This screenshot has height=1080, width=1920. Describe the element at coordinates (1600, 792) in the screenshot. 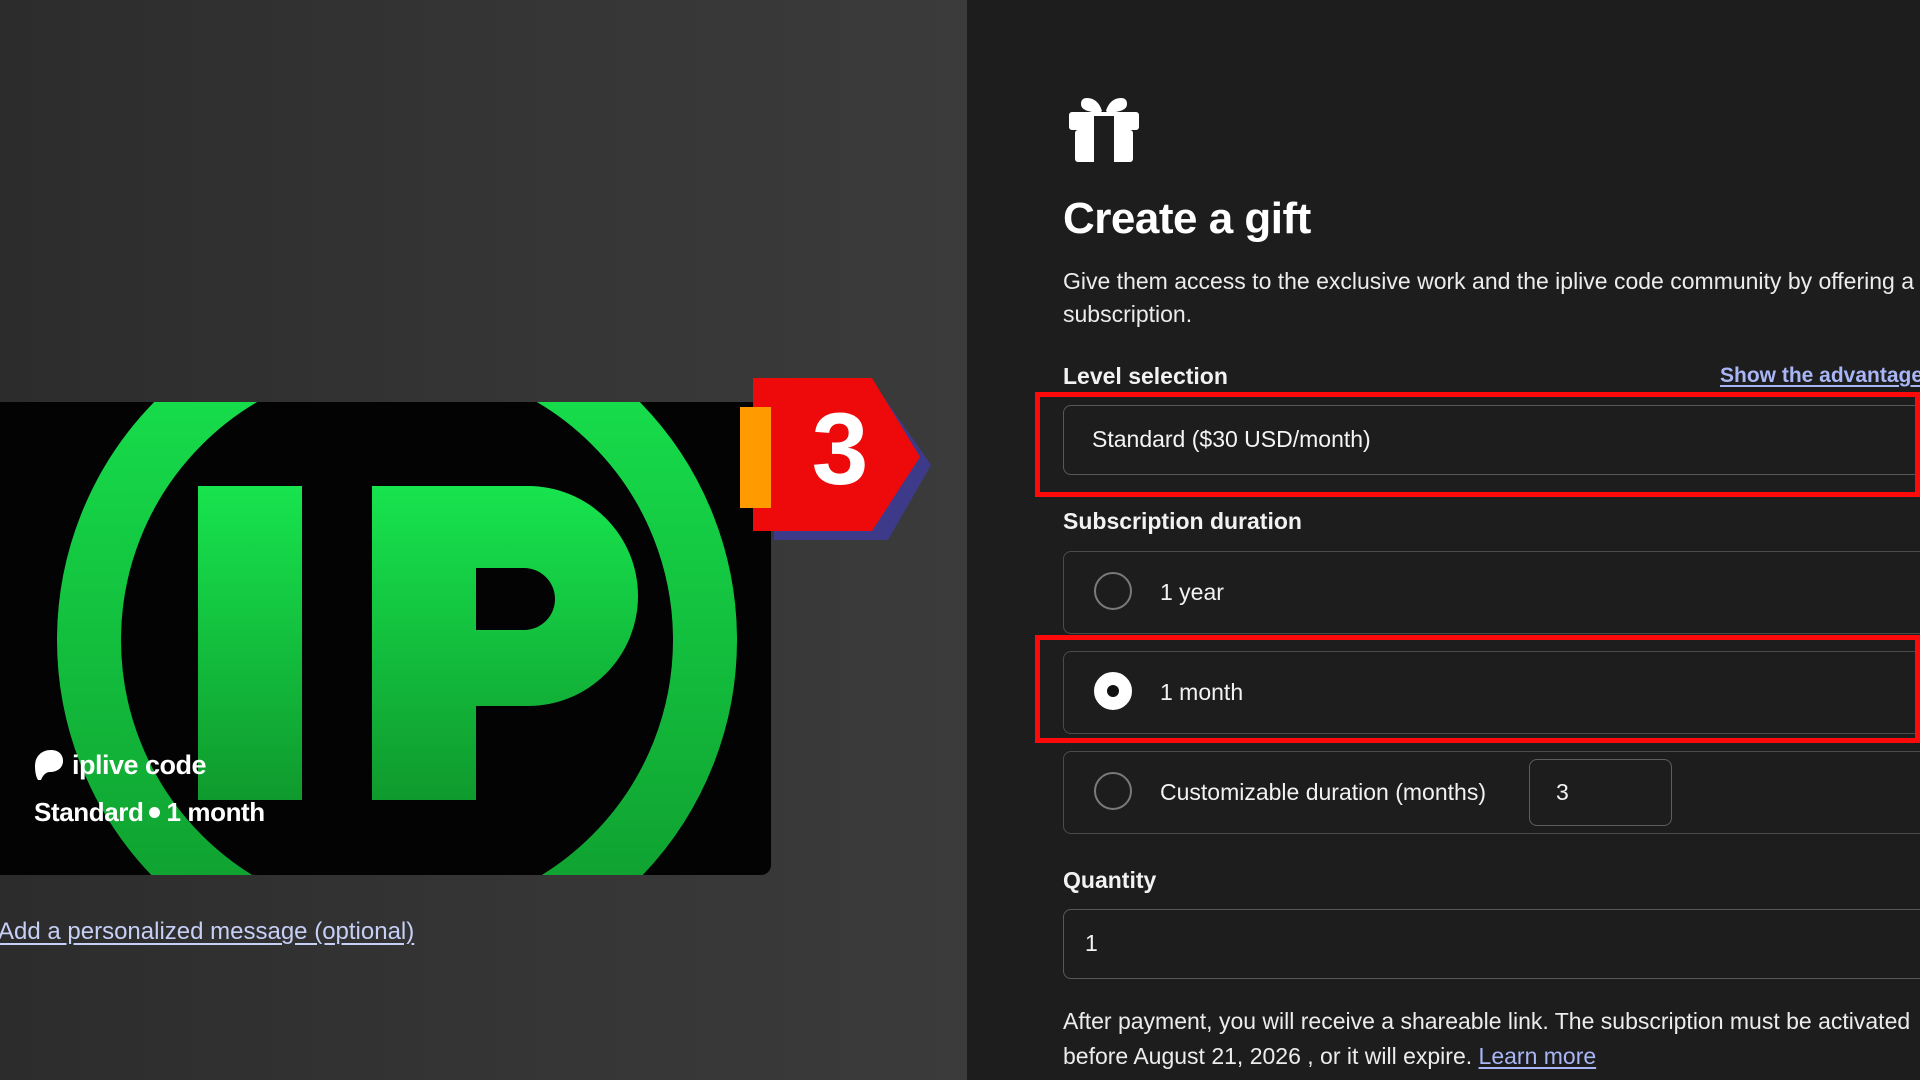

I see `custom-months-input: 3` at that location.